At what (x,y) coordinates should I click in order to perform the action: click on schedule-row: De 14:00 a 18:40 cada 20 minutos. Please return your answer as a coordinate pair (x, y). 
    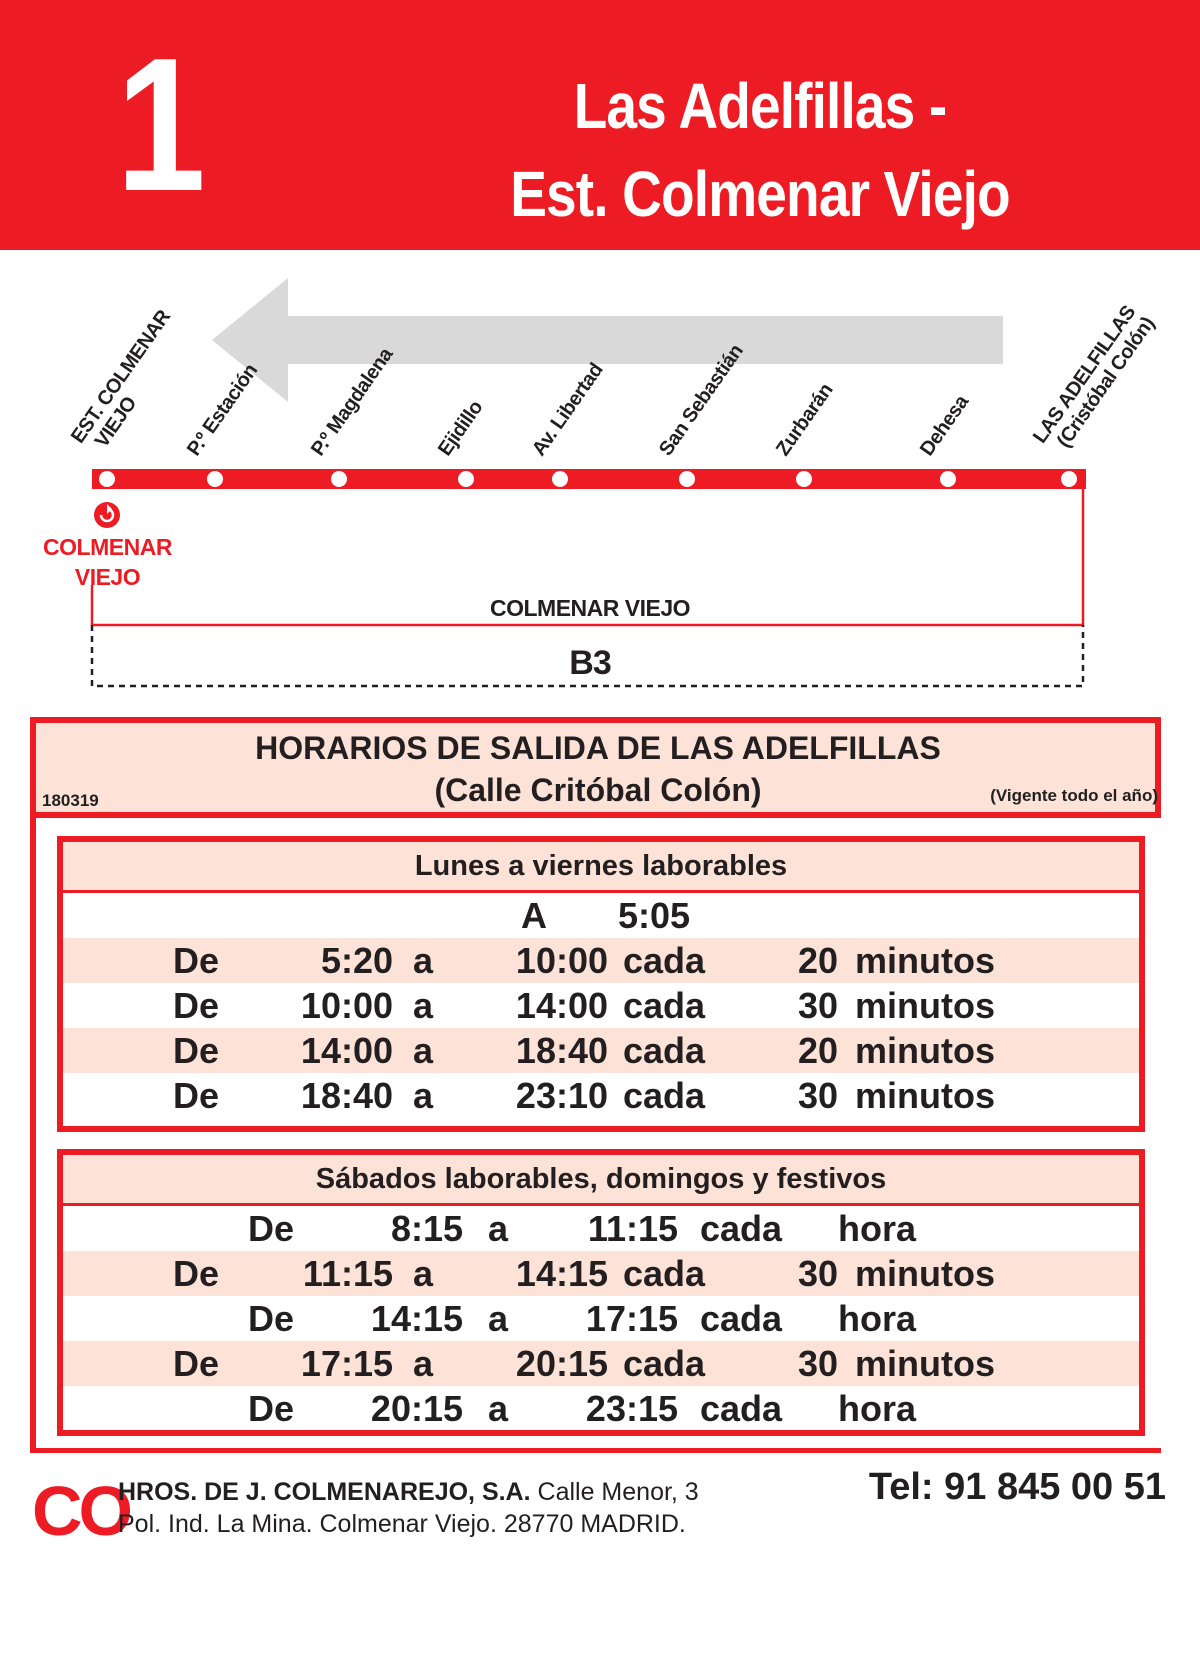
    Looking at the image, I should click on (601, 1050).